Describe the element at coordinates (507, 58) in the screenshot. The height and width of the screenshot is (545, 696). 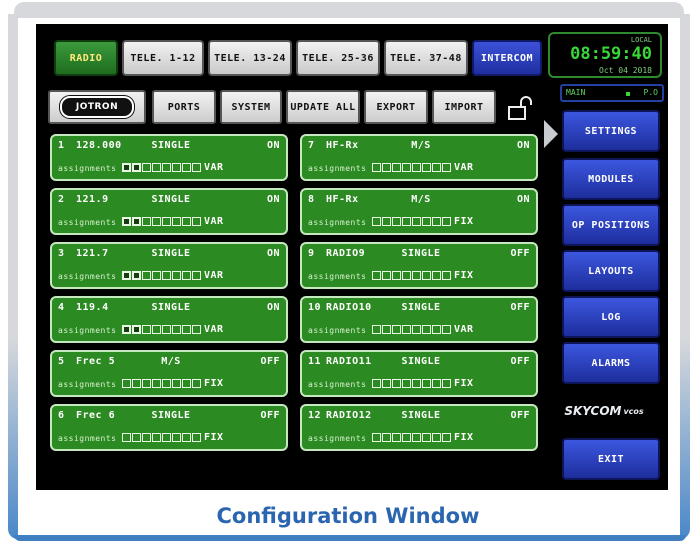
I see `tab-intercom: INTERCOM` at that location.